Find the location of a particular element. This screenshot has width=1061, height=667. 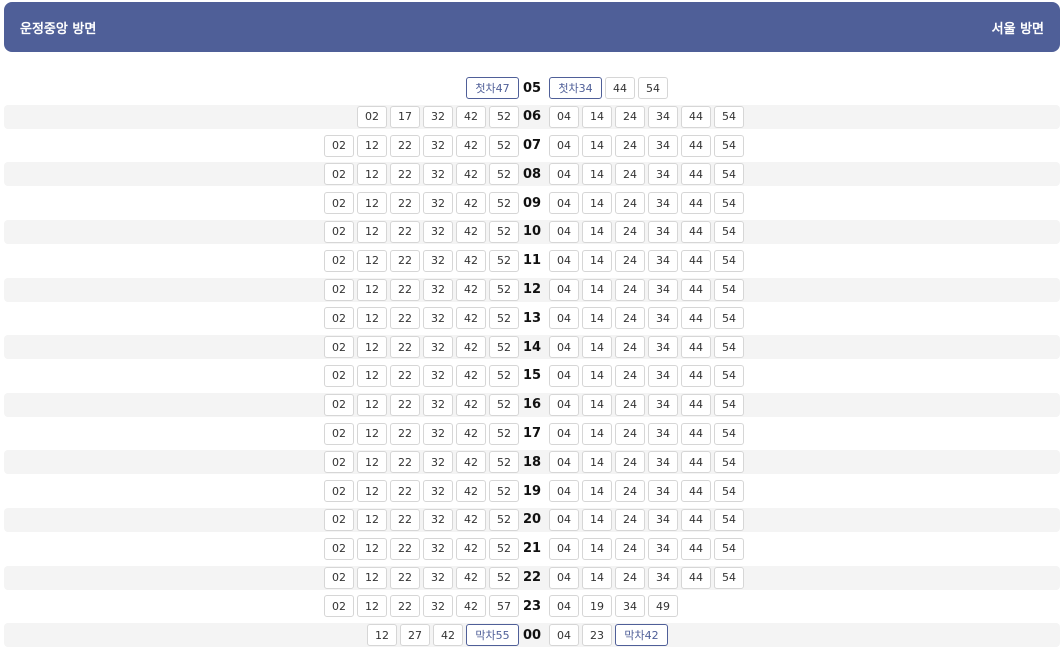

hour-label: 00 is located at coordinates (532, 635).